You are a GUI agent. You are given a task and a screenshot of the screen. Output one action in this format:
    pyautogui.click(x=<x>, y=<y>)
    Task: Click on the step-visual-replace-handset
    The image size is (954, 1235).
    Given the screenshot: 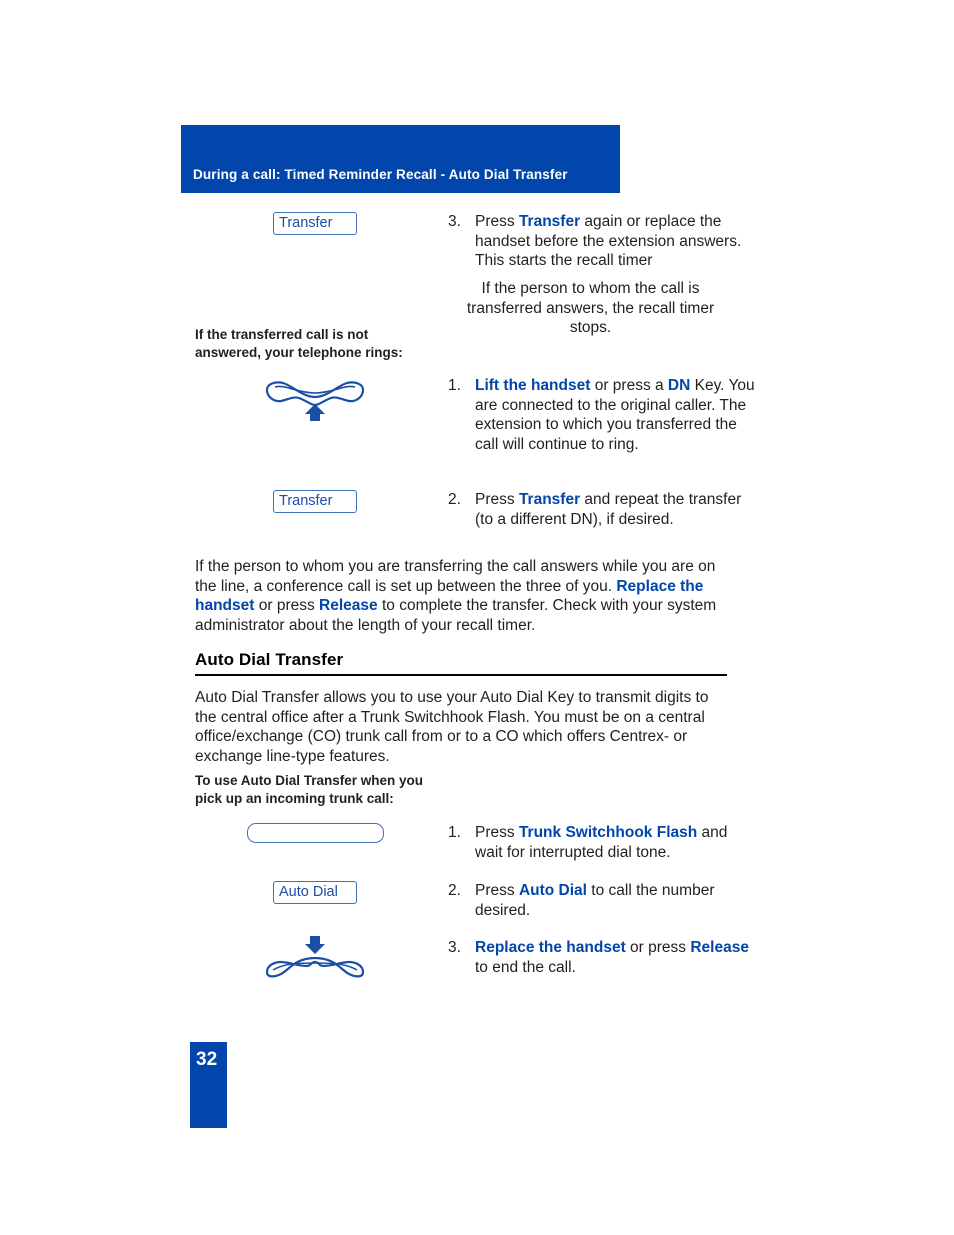 What is the action you would take?
    pyautogui.click(x=315, y=955)
    